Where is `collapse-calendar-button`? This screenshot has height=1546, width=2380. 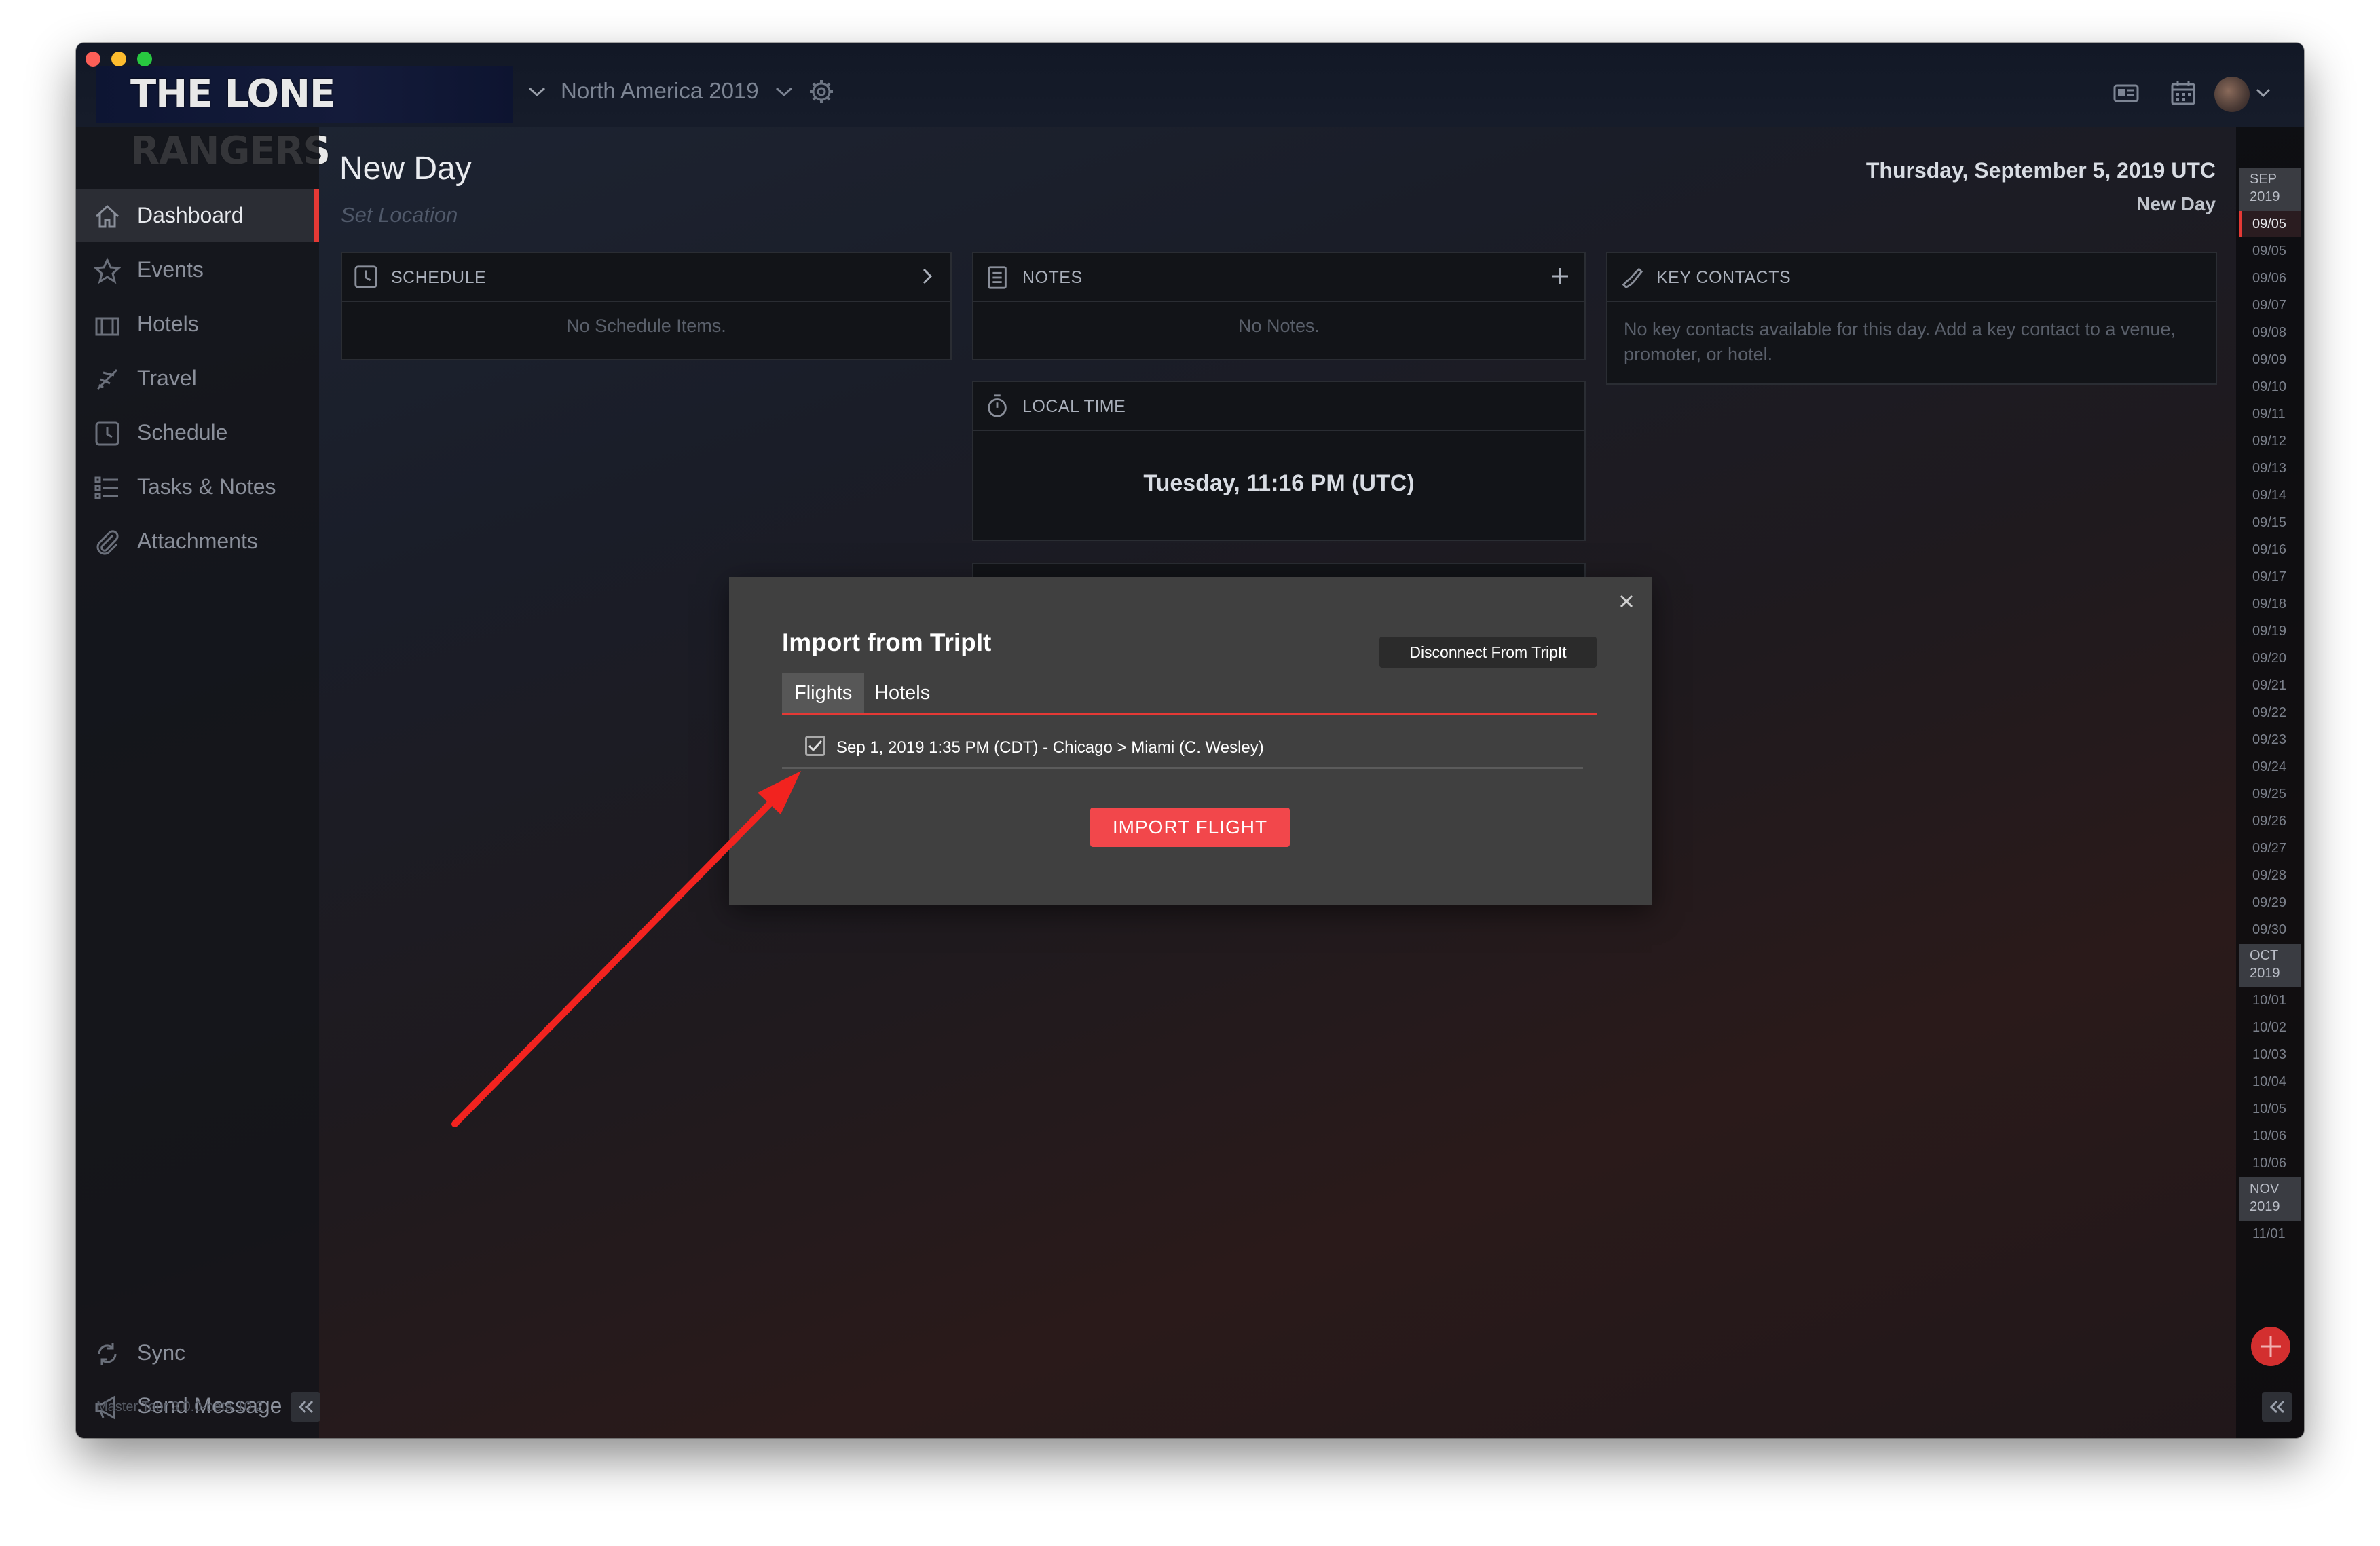 collapse-calendar-button is located at coordinates (2277, 1407).